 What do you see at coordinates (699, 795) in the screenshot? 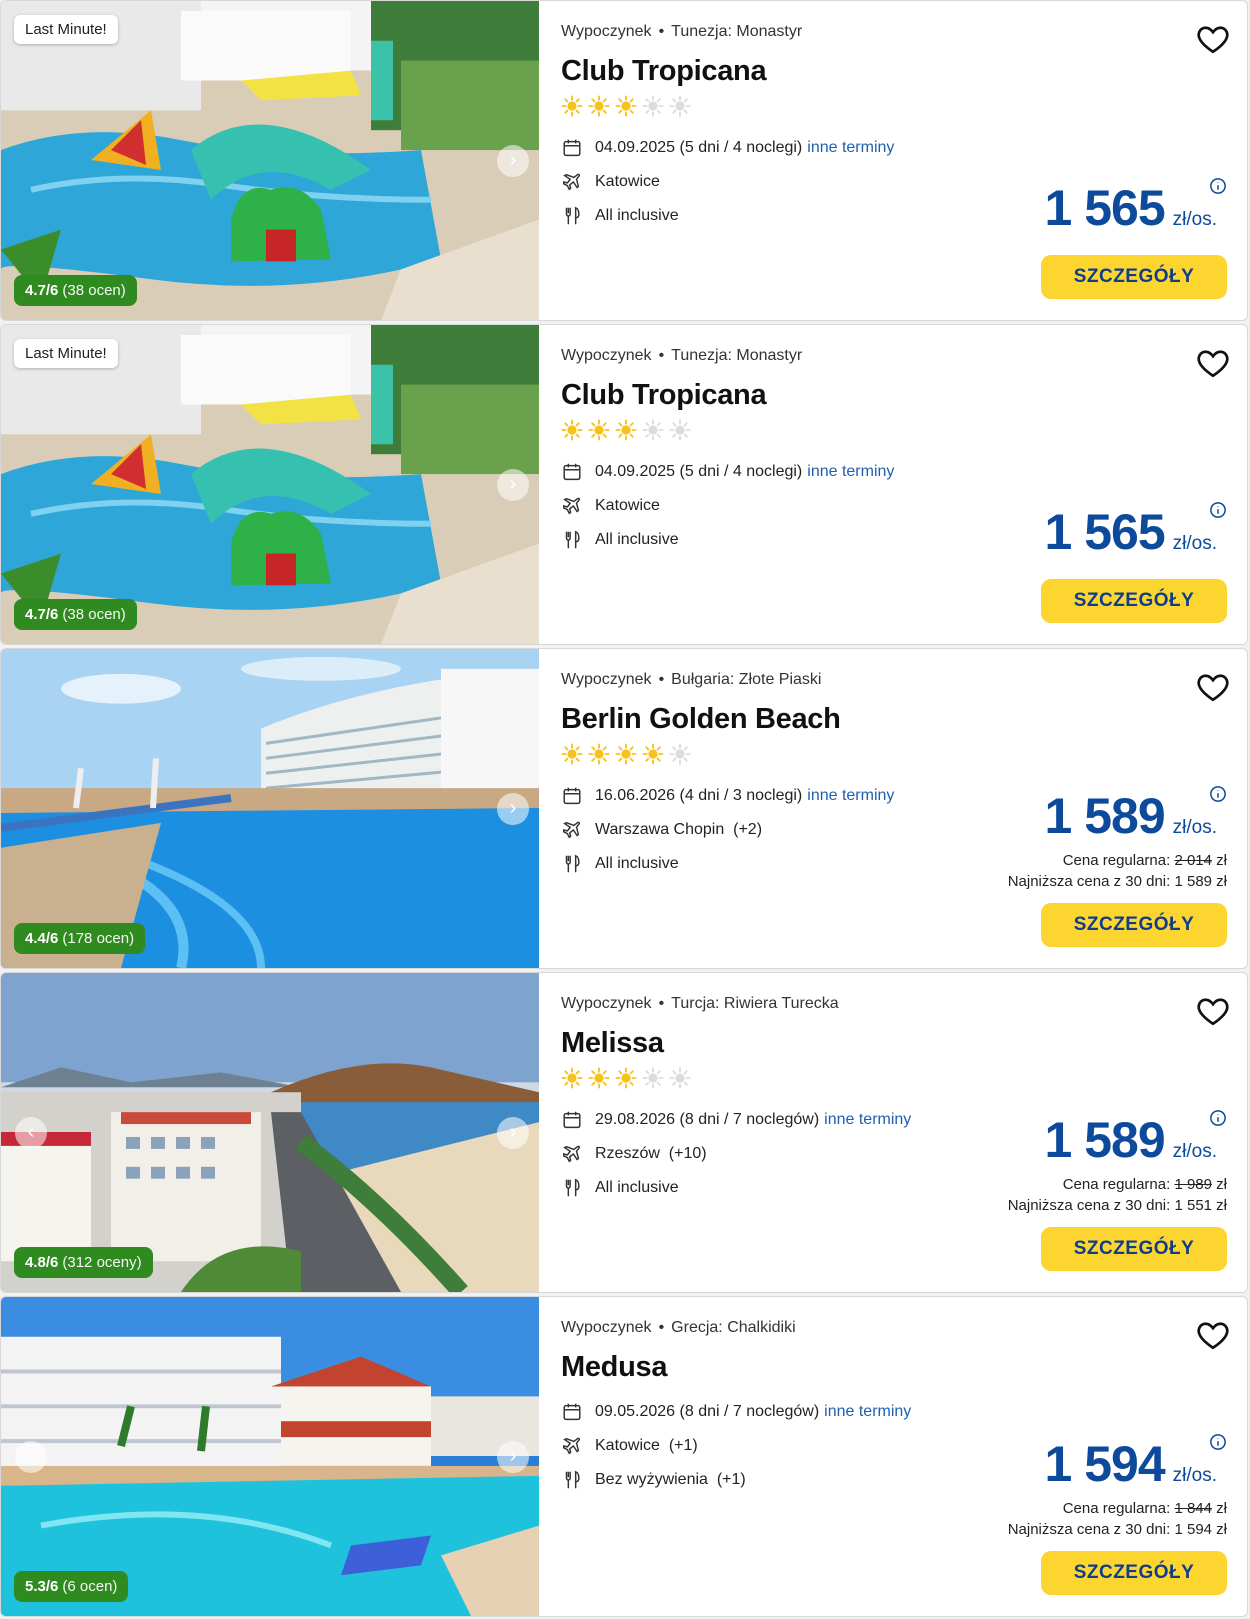
I see `offer-date: 16.06.2026 (4 dni / 3 noclegi)` at bounding box center [699, 795].